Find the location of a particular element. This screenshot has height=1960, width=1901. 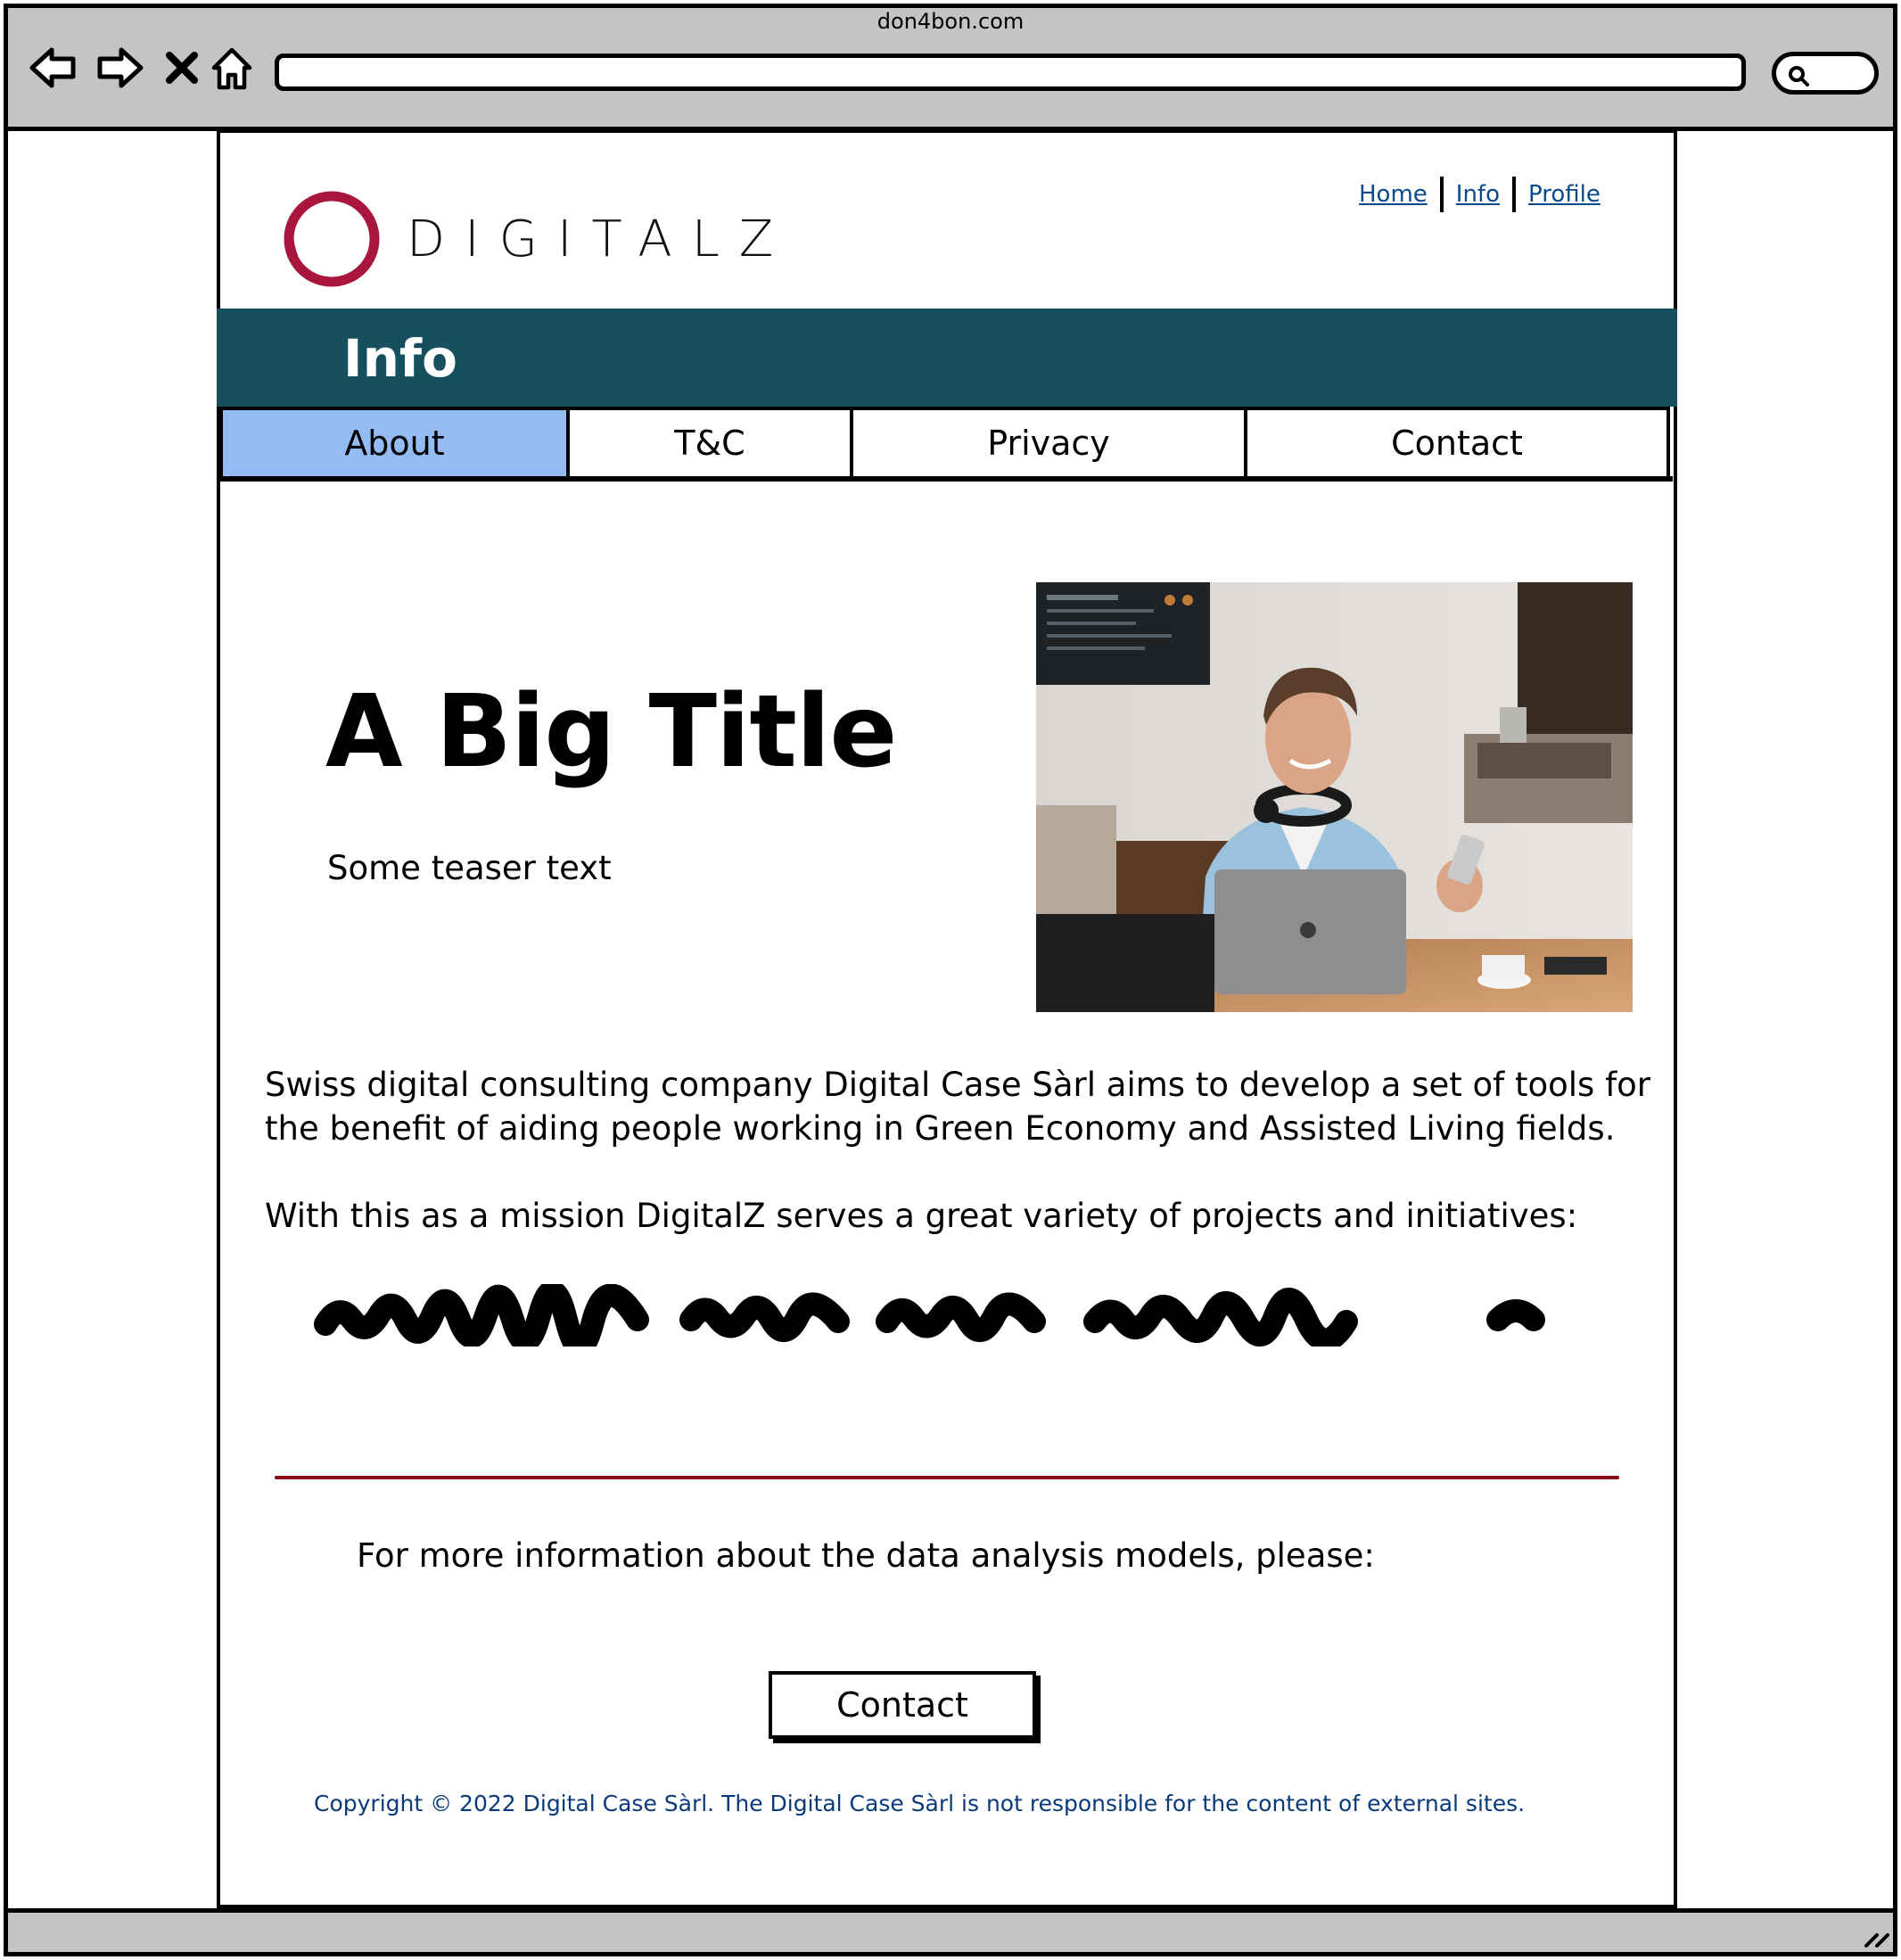

top-nav: Home Info Profile is located at coordinates (1479, 194).